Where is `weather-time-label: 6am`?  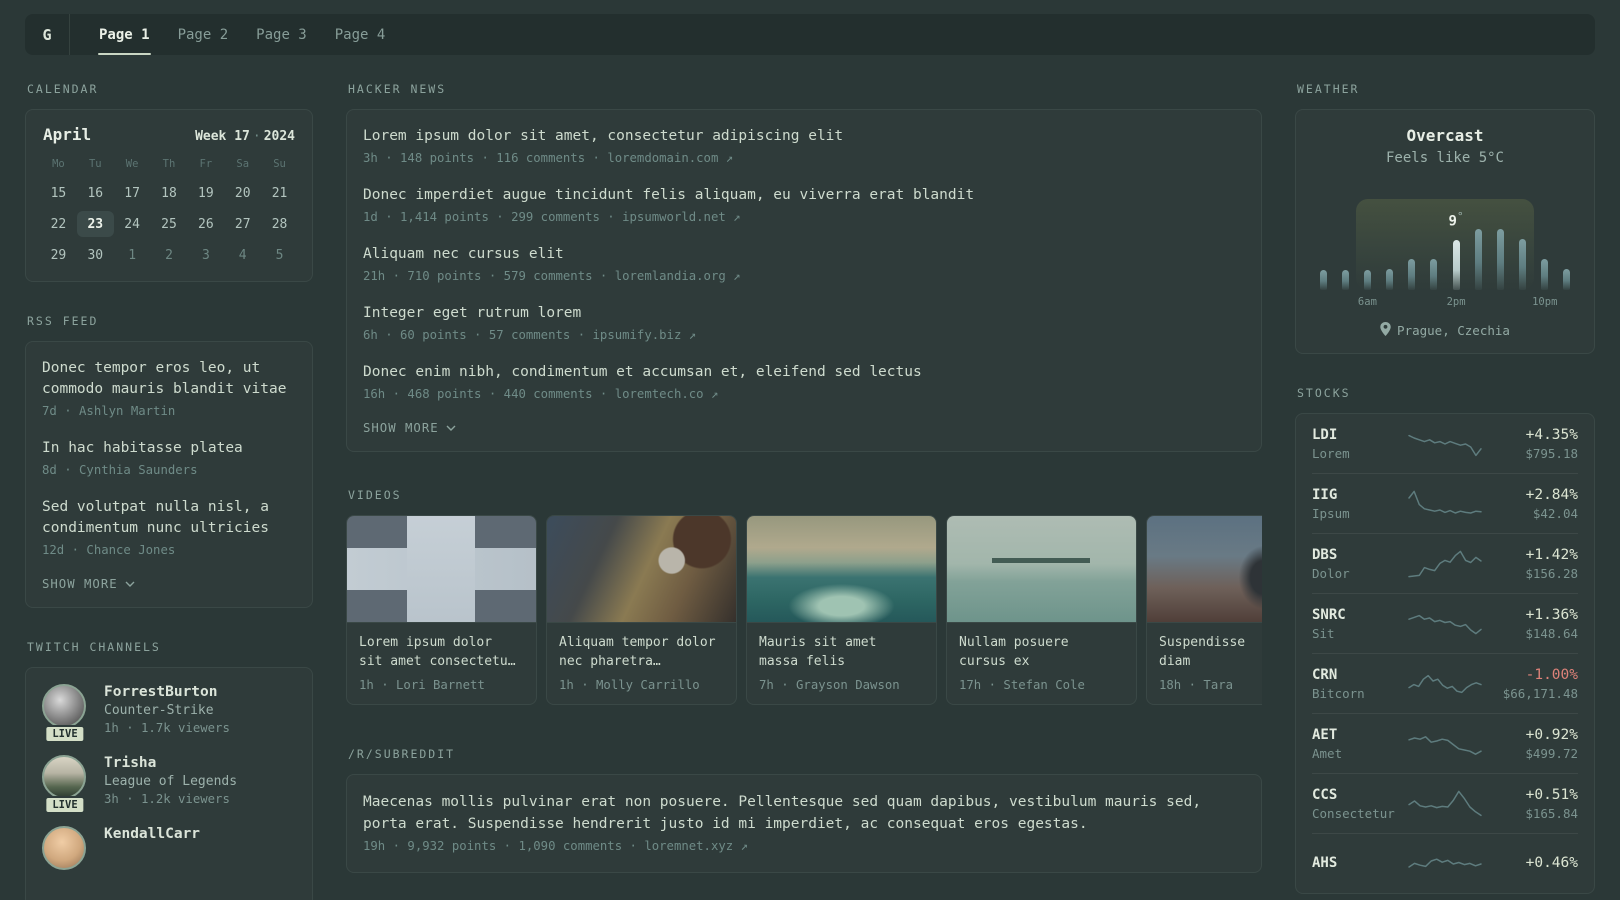 weather-time-label: 6am is located at coordinates (1367, 302).